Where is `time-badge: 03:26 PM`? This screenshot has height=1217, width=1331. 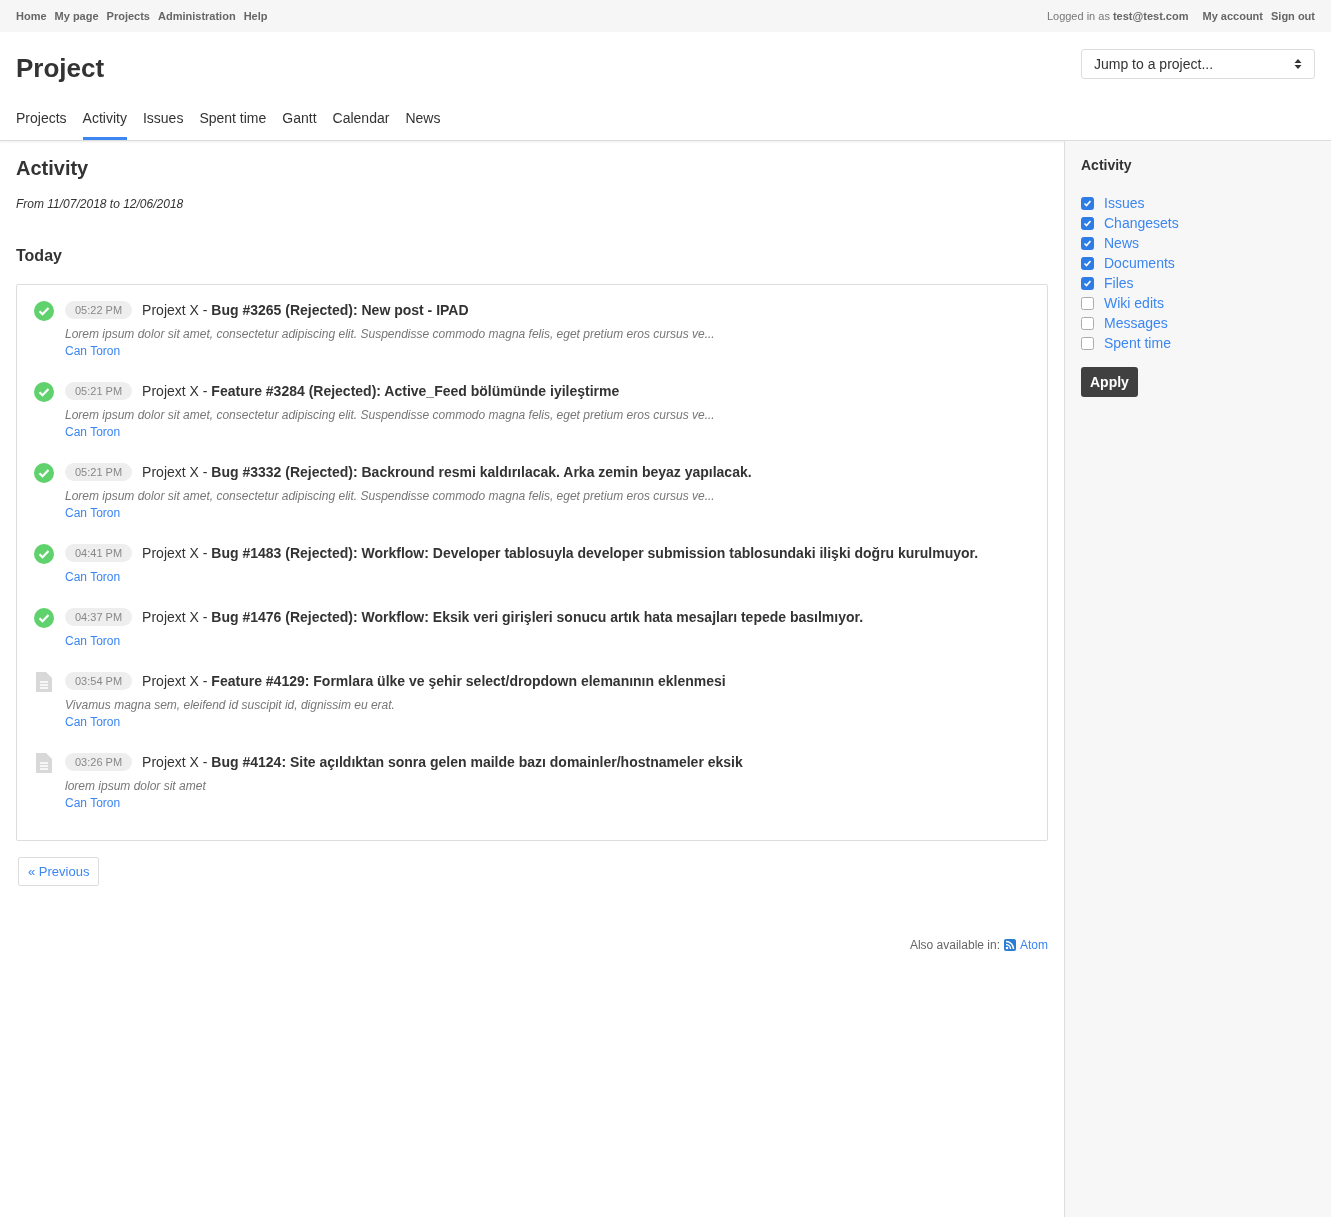 time-badge: 03:26 PM is located at coordinates (99, 762).